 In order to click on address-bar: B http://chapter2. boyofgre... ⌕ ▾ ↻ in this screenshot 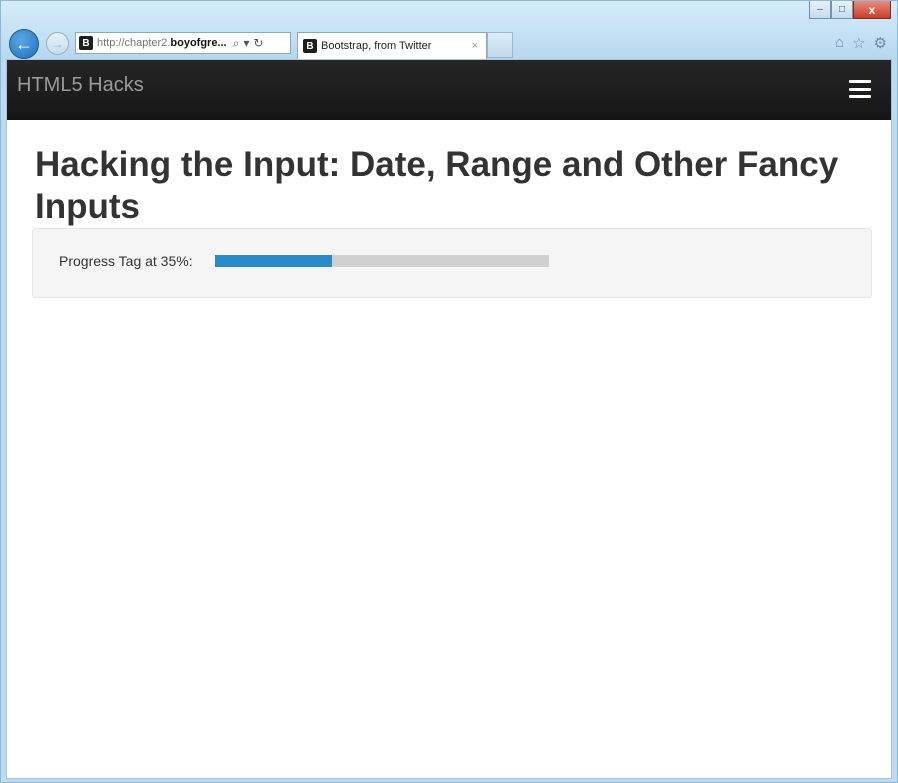, I will do `click(183, 43)`.